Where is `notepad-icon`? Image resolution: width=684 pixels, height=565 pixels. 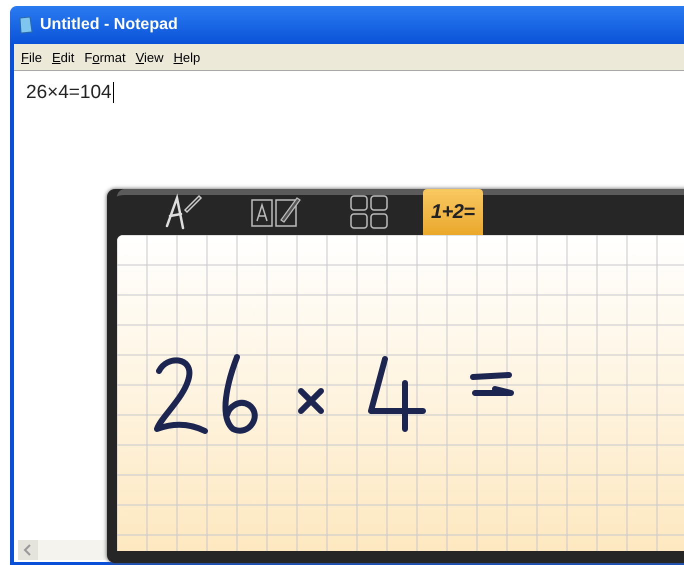 notepad-icon is located at coordinates (26, 25).